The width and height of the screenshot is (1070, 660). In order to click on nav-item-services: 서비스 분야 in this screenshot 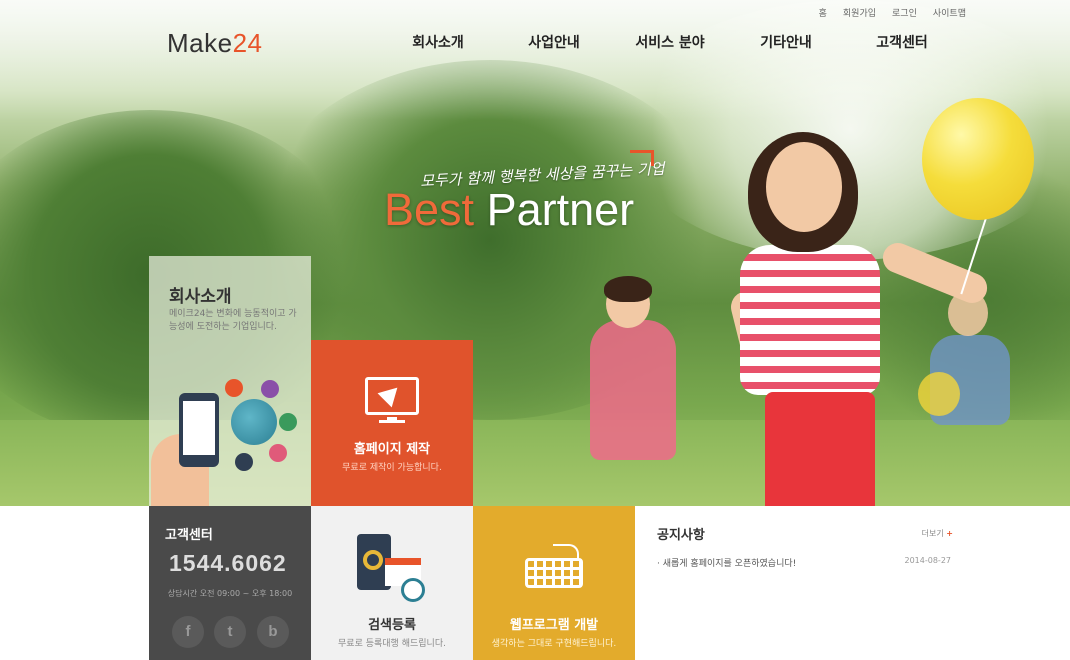, I will do `click(670, 42)`.